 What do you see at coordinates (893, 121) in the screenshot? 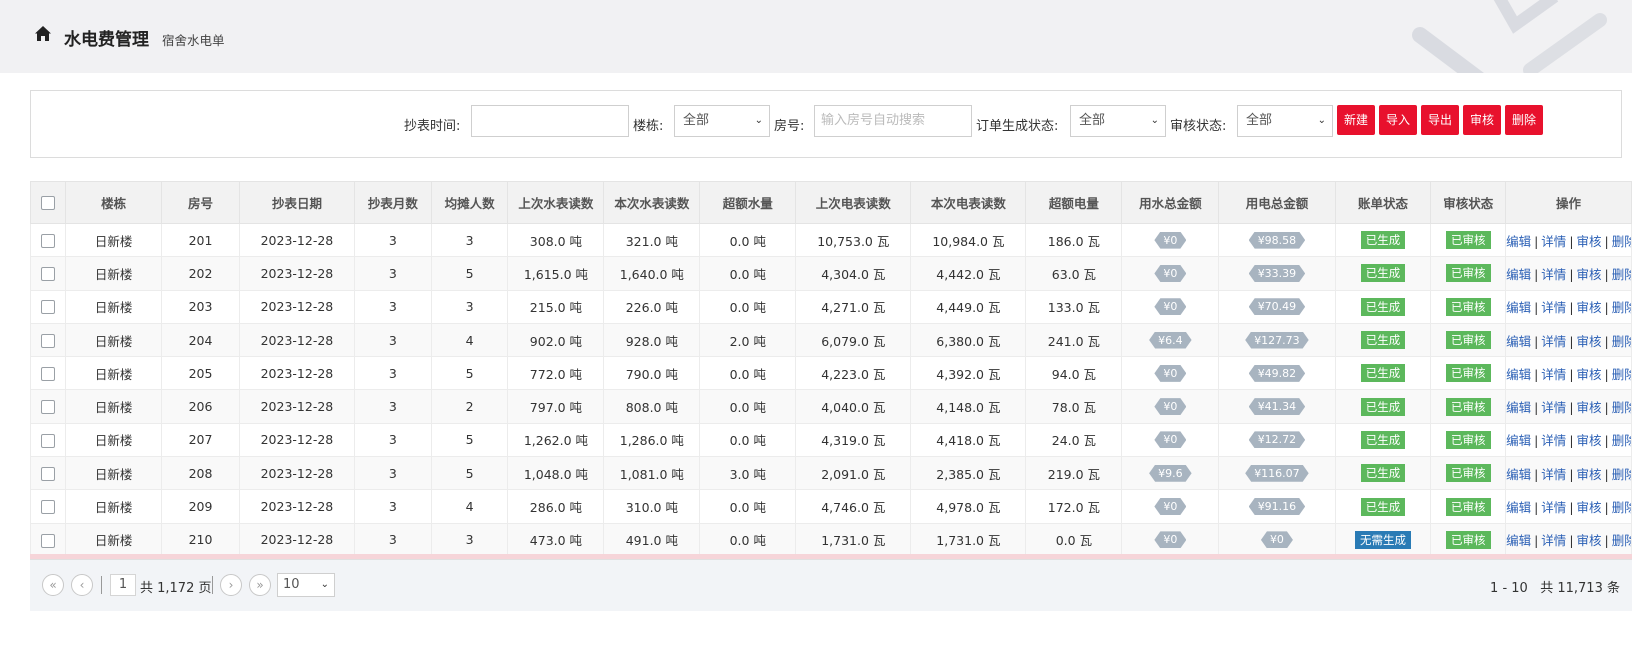
I see `room-search-input: 输入房号自动搜索` at bounding box center [893, 121].